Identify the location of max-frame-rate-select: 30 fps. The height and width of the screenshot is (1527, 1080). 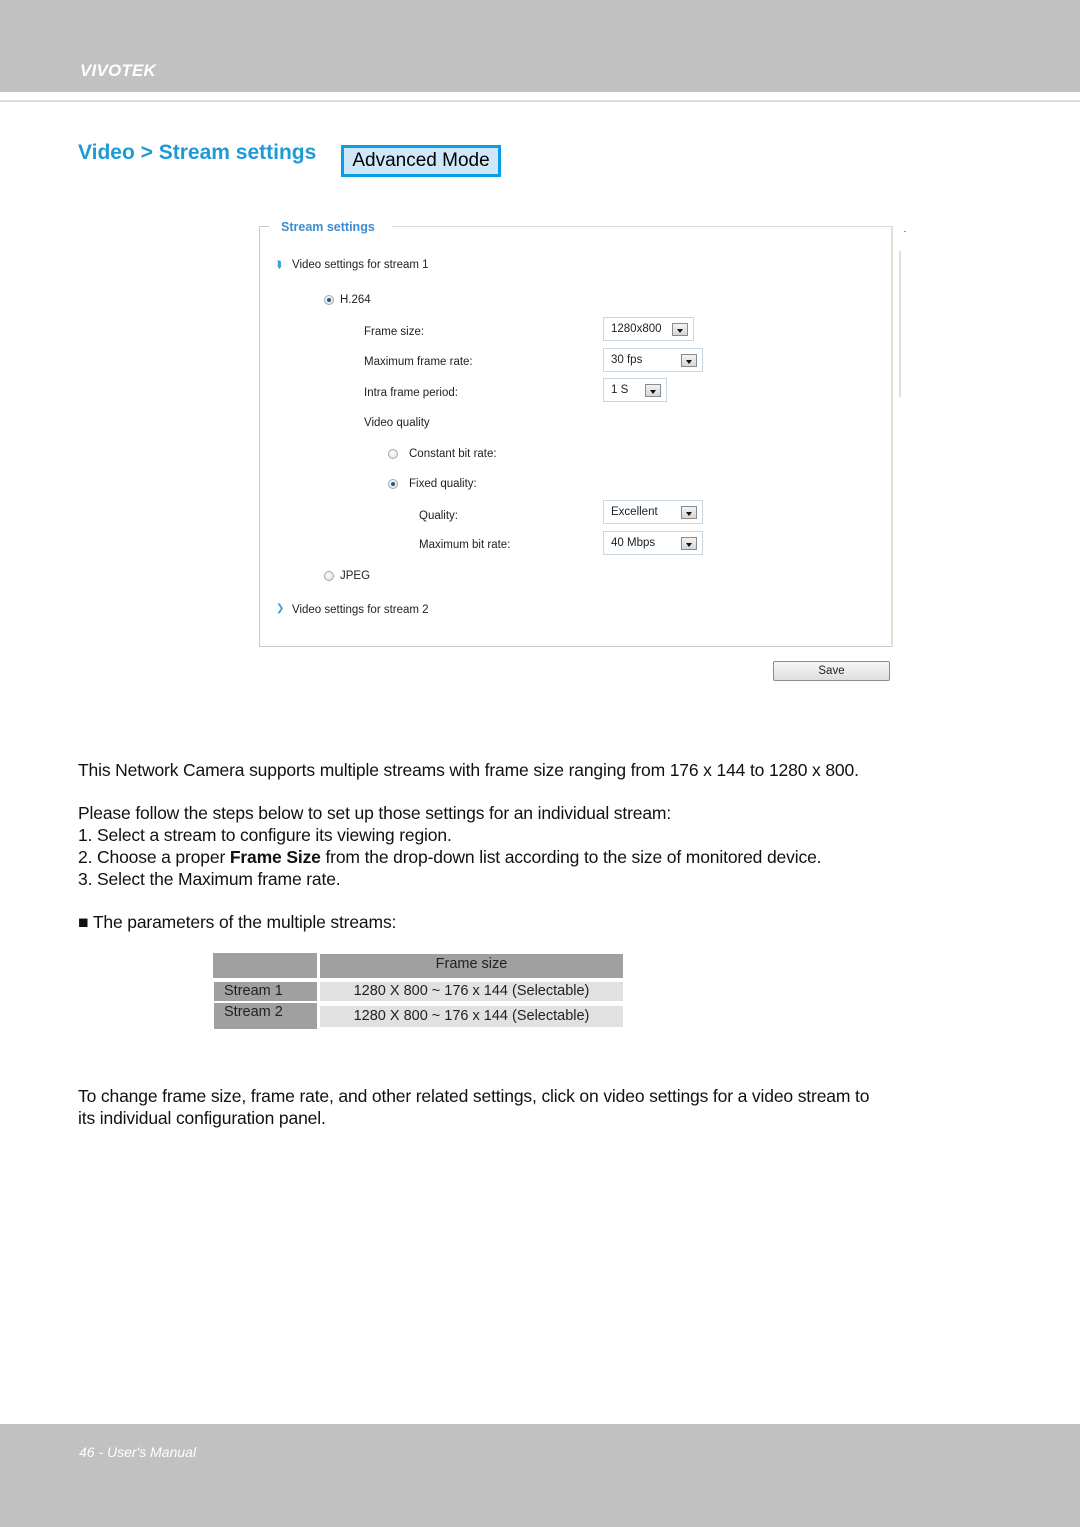
(653, 360).